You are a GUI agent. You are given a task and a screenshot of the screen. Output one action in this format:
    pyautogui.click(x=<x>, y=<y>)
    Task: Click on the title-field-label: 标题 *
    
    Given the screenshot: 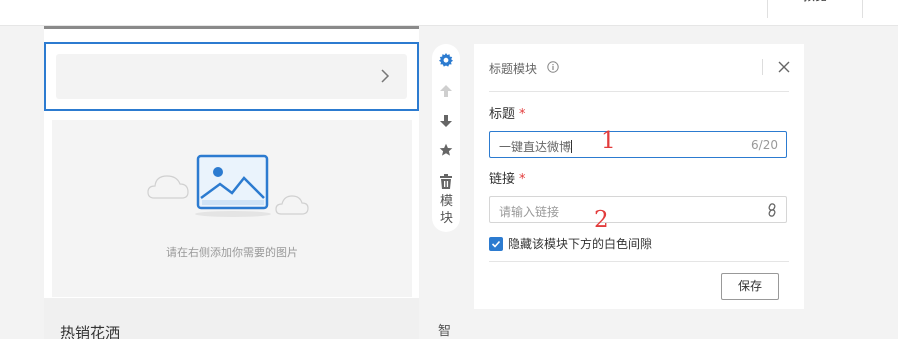 What is the action you would take?
    pyautogui.click(x=507, y=112)
    